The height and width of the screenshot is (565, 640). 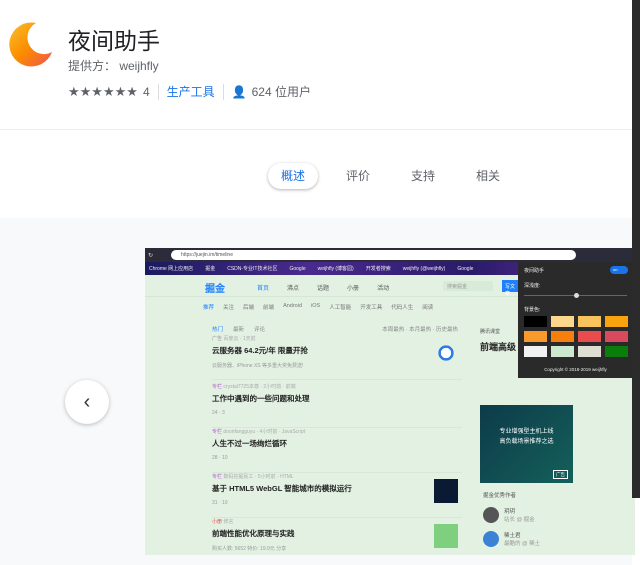 I want to click on baidu-cloud-logo, so click(x=446, y=353).